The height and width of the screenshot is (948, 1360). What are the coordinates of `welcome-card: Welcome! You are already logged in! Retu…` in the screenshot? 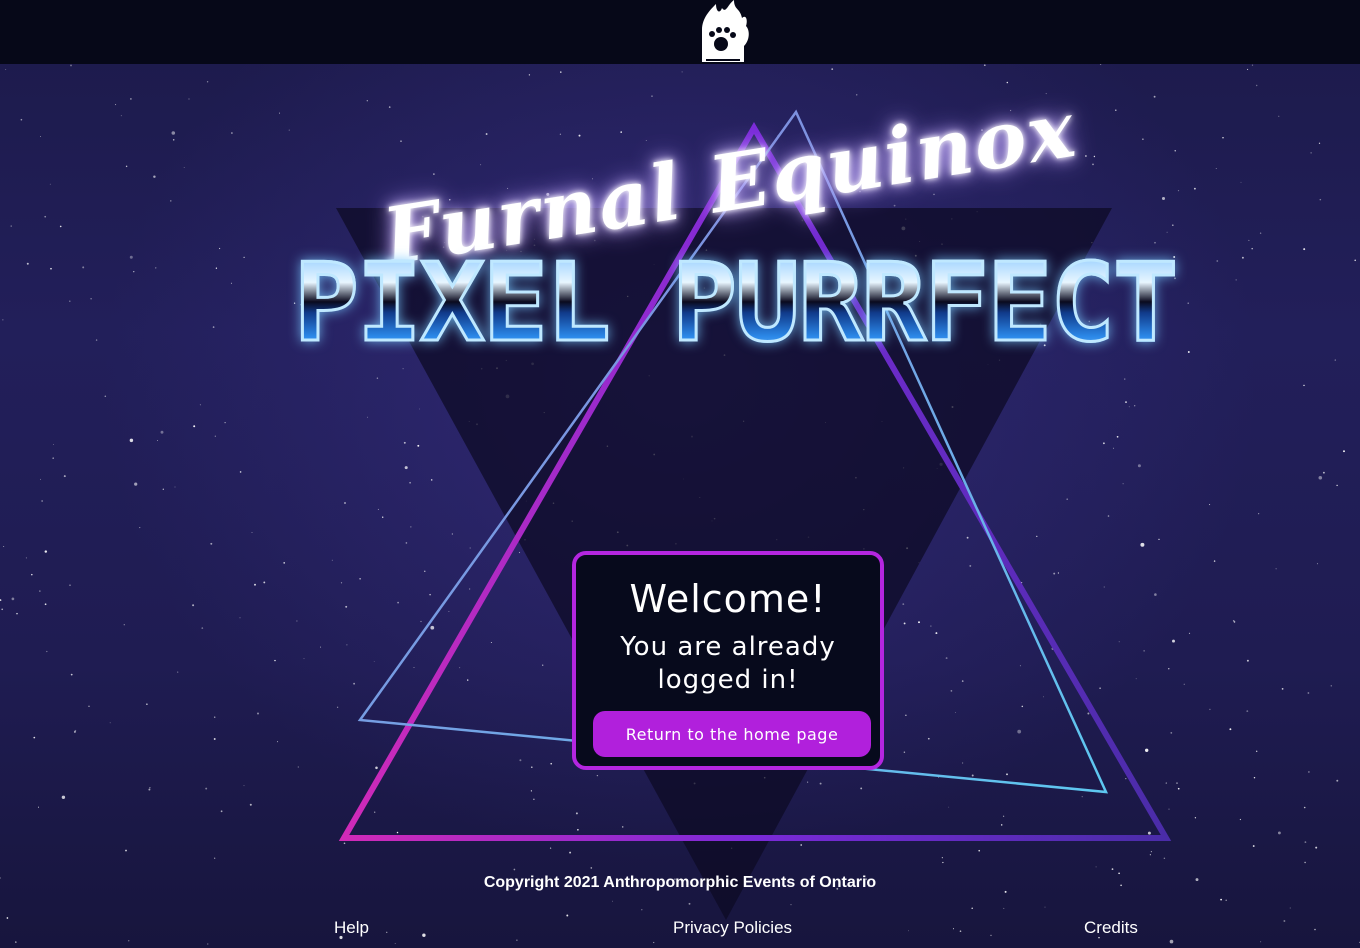 It's located at (728, 660).